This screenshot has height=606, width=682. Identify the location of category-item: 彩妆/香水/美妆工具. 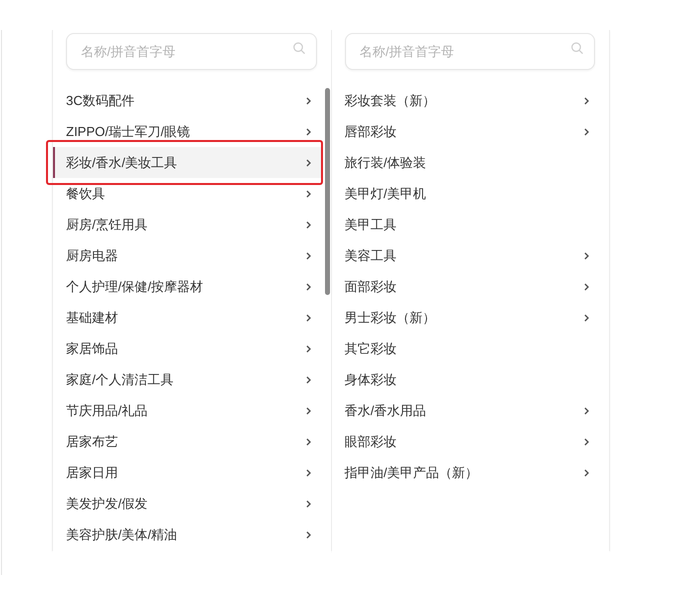
(187, 162).